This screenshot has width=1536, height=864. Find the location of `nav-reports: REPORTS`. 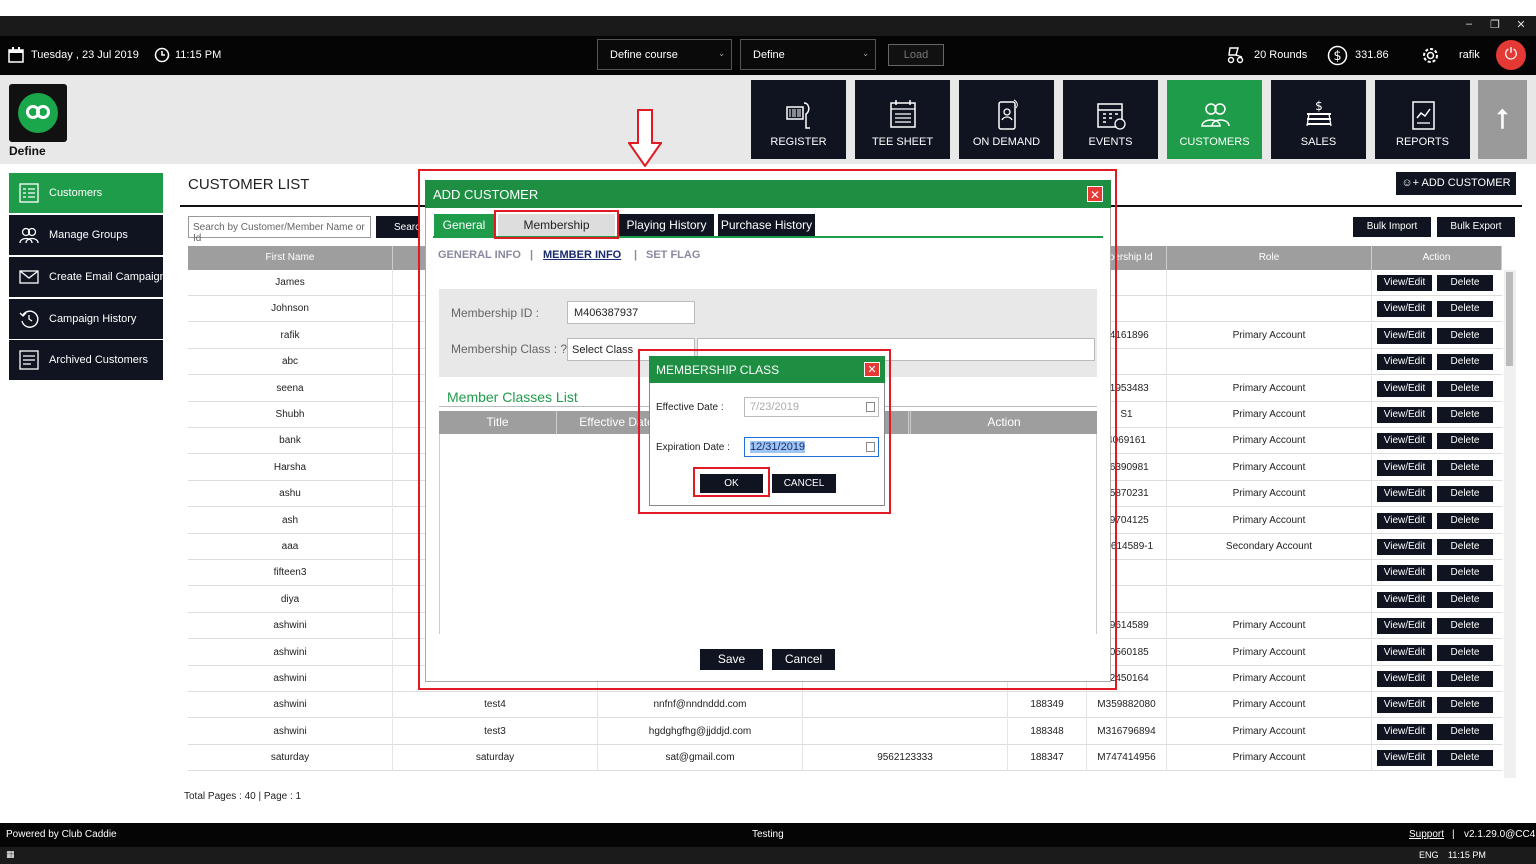

nav-reports: REPORTS is located at coordinates (1422, 119).